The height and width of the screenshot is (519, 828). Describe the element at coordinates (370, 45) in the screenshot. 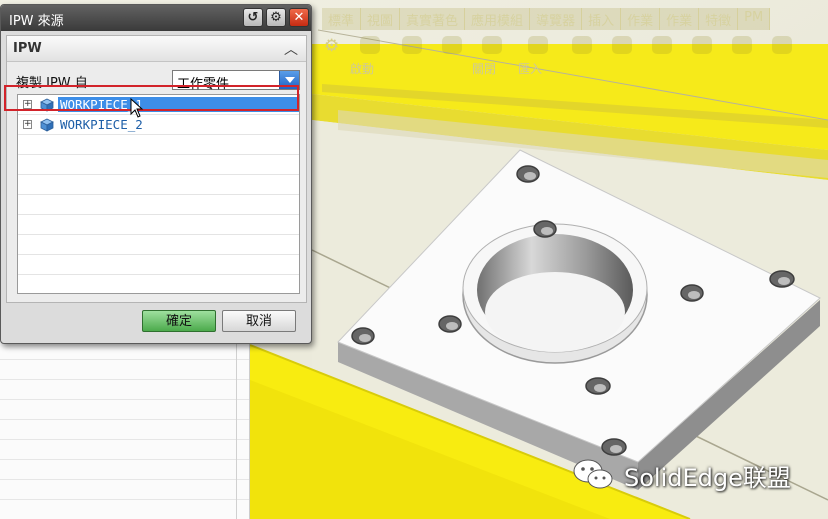

I see `start-icon` at that location.